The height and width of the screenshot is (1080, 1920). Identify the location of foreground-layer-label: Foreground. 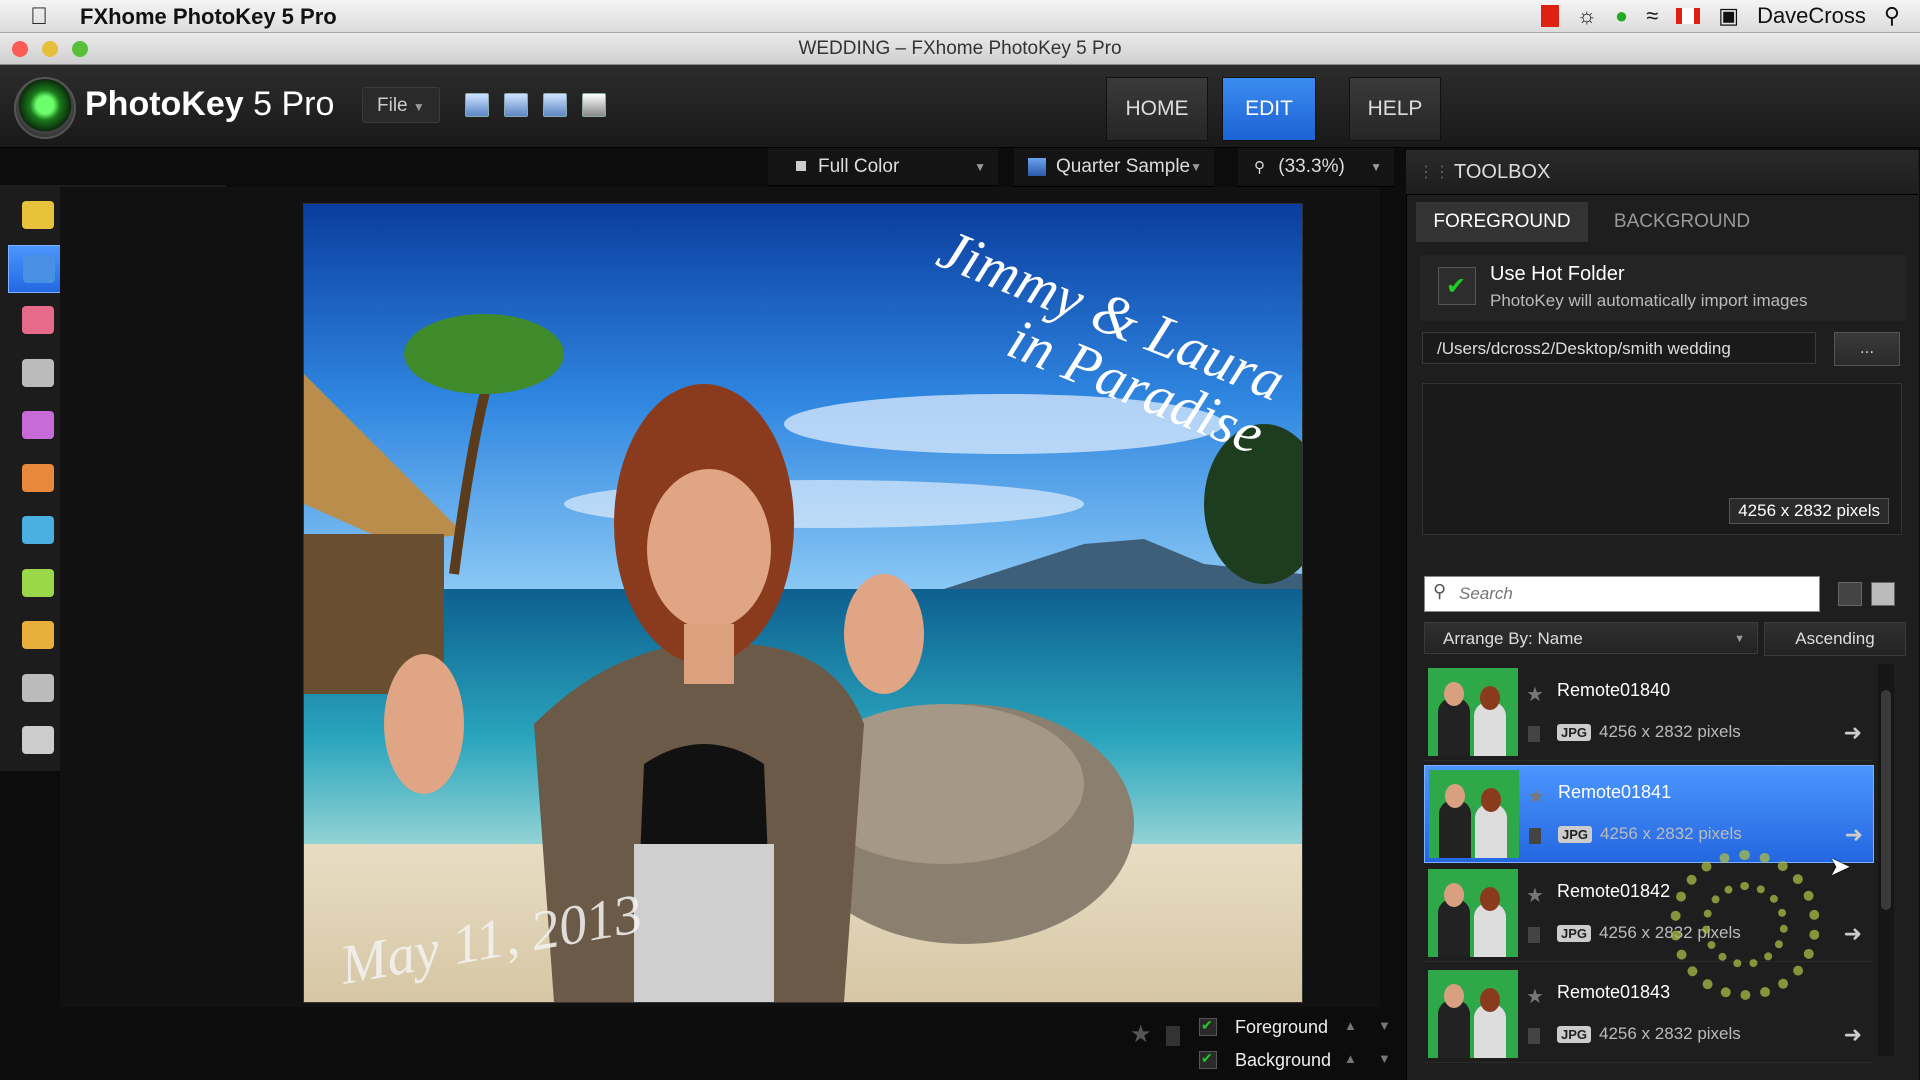
(1282, 1027).